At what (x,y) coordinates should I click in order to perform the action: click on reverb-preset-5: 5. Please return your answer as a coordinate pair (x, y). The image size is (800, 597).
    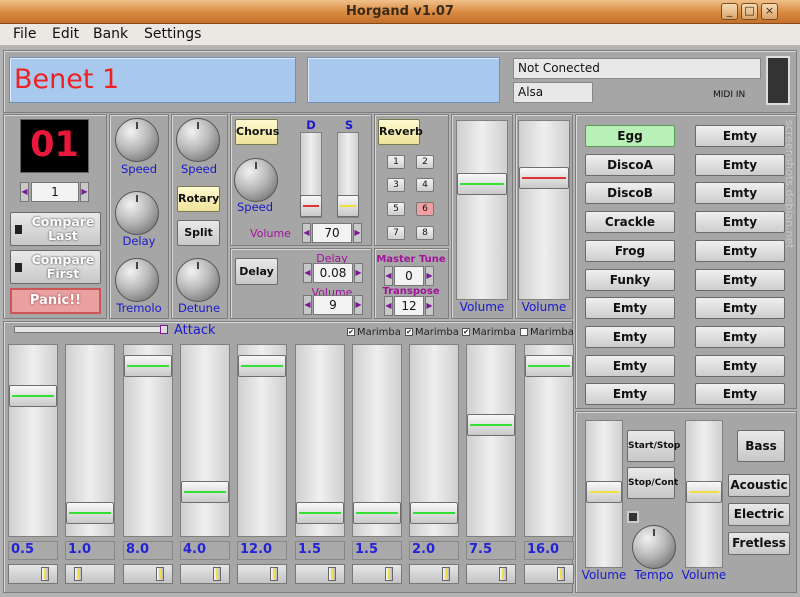
    Looking at the image, I should click on (396, 209).